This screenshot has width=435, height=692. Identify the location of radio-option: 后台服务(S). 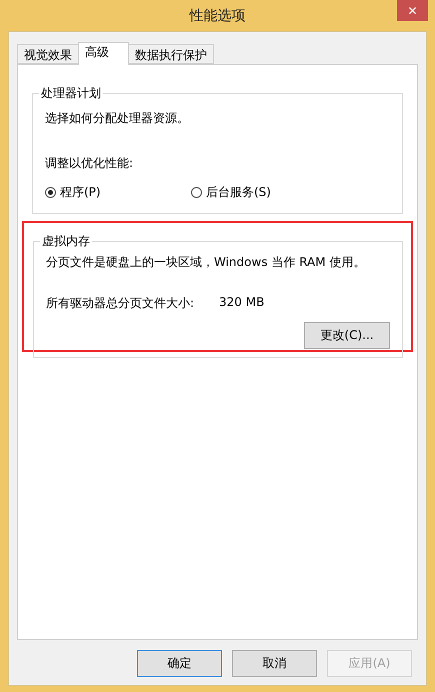
(264, 192).